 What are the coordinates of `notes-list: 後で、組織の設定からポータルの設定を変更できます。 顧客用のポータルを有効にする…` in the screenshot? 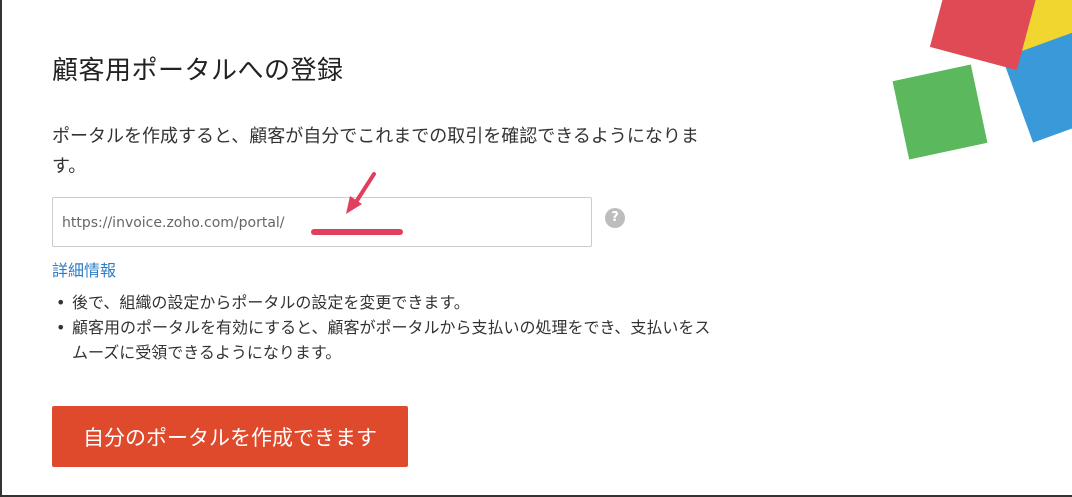 It's located at (387, 327).